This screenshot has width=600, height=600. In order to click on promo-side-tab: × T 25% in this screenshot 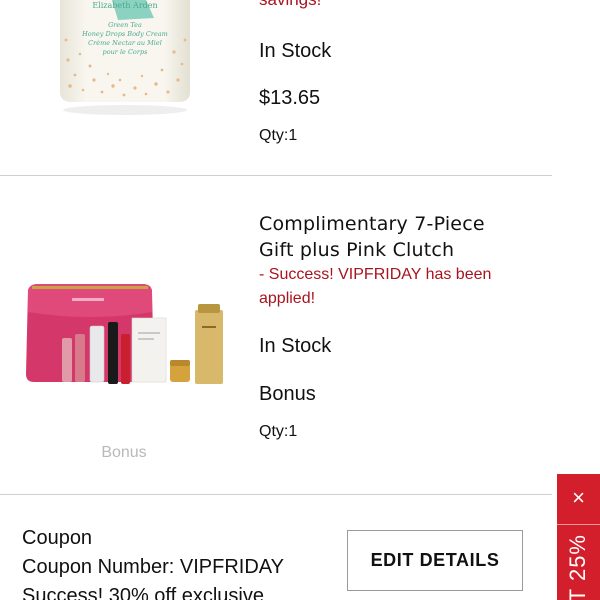, I will do `click(578, 537)`.